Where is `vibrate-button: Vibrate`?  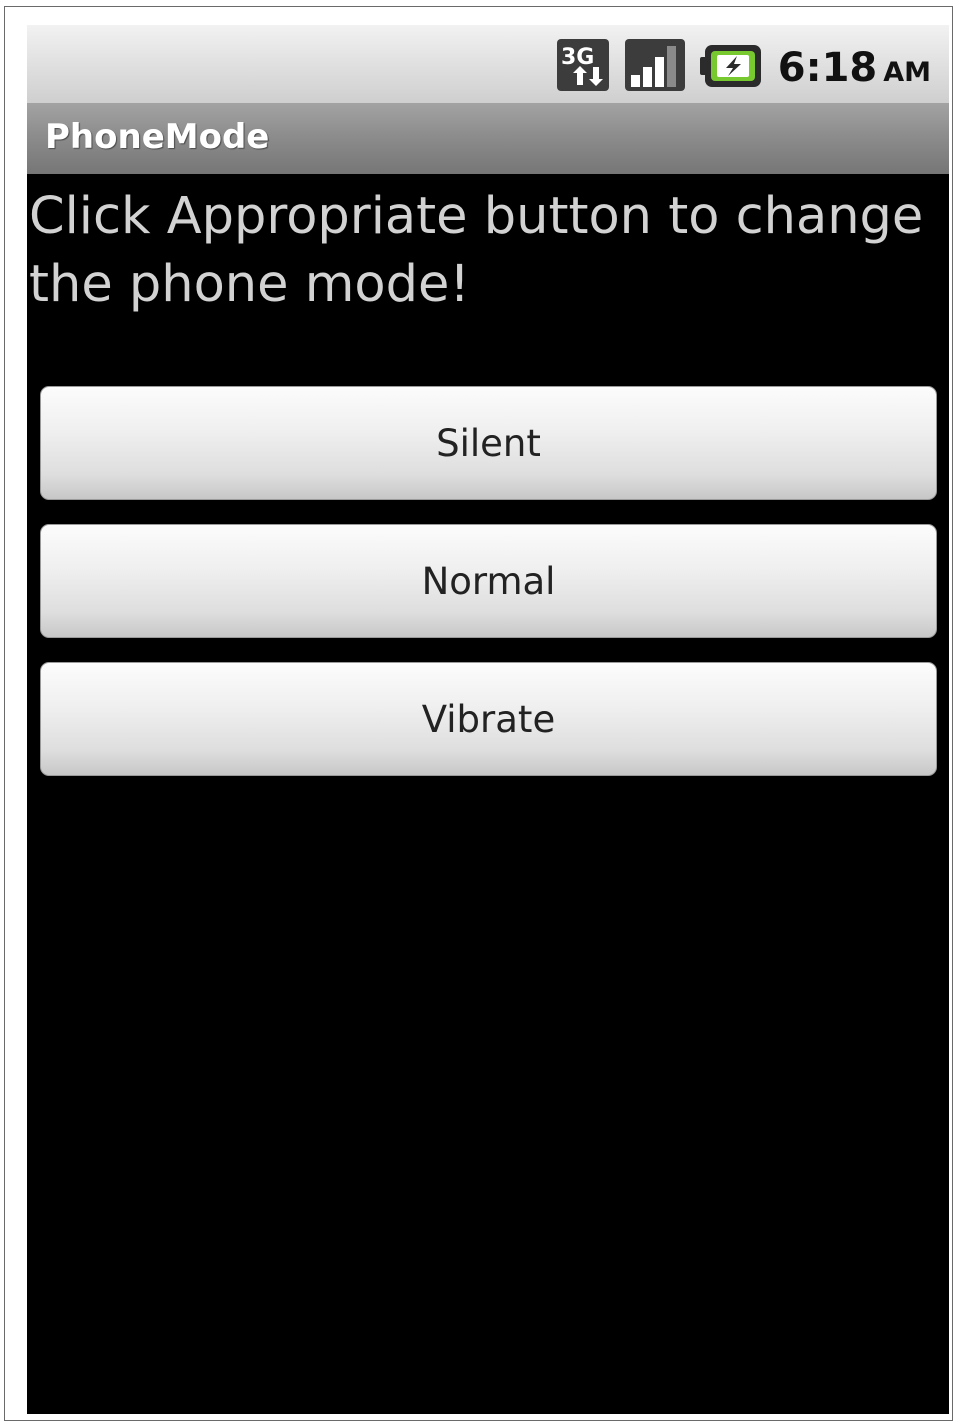 vibrate-button: Vibrate is located at coordinates (488, 719).